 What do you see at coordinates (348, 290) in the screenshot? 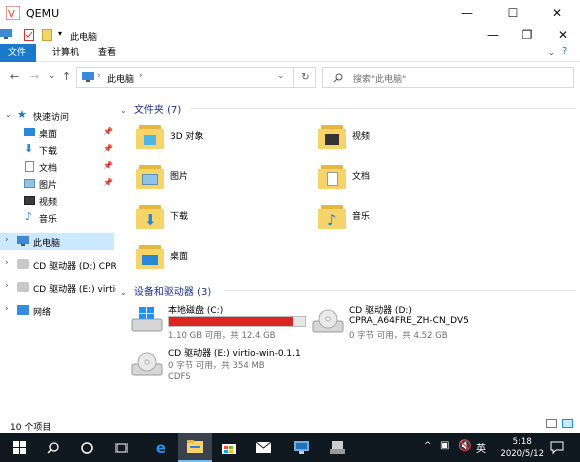
I see `drives-group-header: ⌄ 设备和驱动器 (3)` at bounding box center [348, 290].